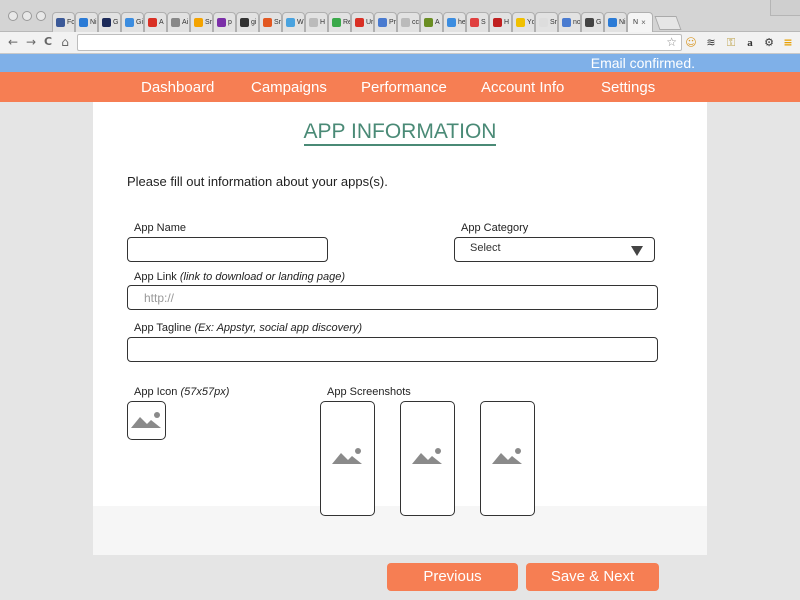 Image resolution: width=800 pixels, height=600 pixels. Describe the element at coordinates (278, 328) in the screenshot. I see `app-tagline-hint: (Ex: Appstyr, social app discovery)` at that location.